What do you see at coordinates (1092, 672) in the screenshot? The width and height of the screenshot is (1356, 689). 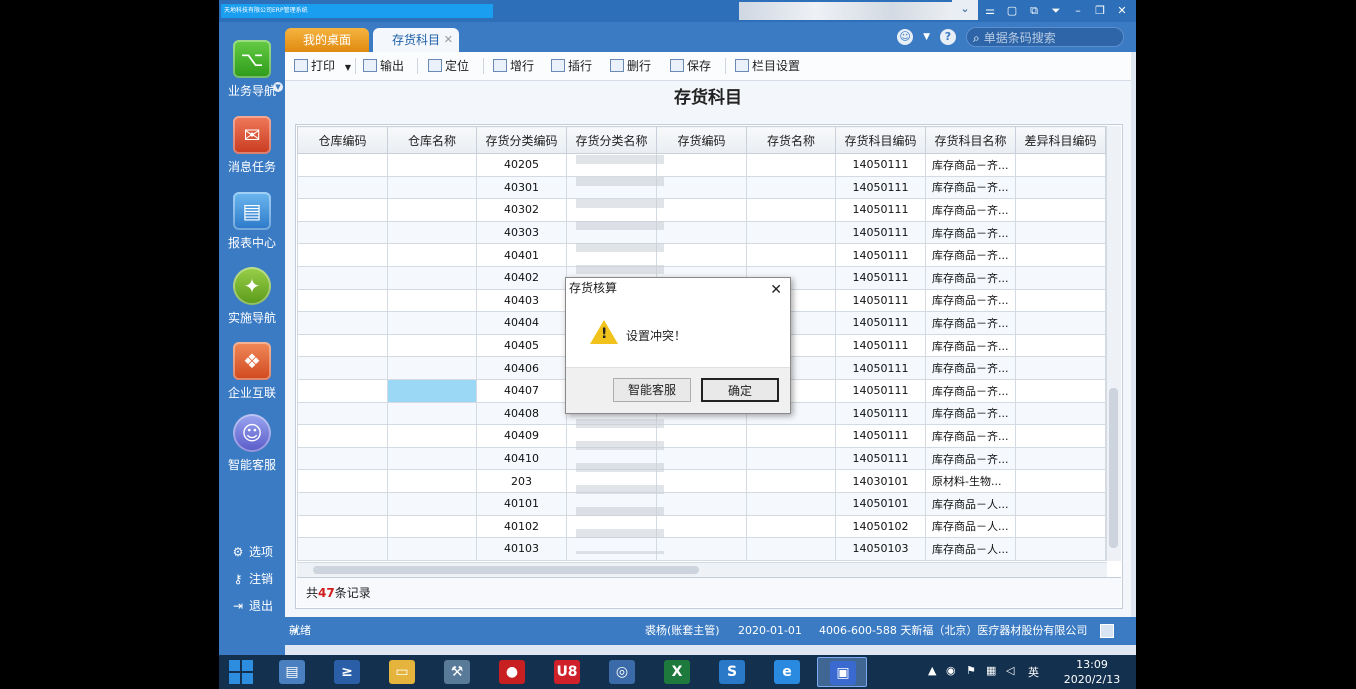 I see `clock: 13:09 2020/2/13` at bounding box center [1092, 672].